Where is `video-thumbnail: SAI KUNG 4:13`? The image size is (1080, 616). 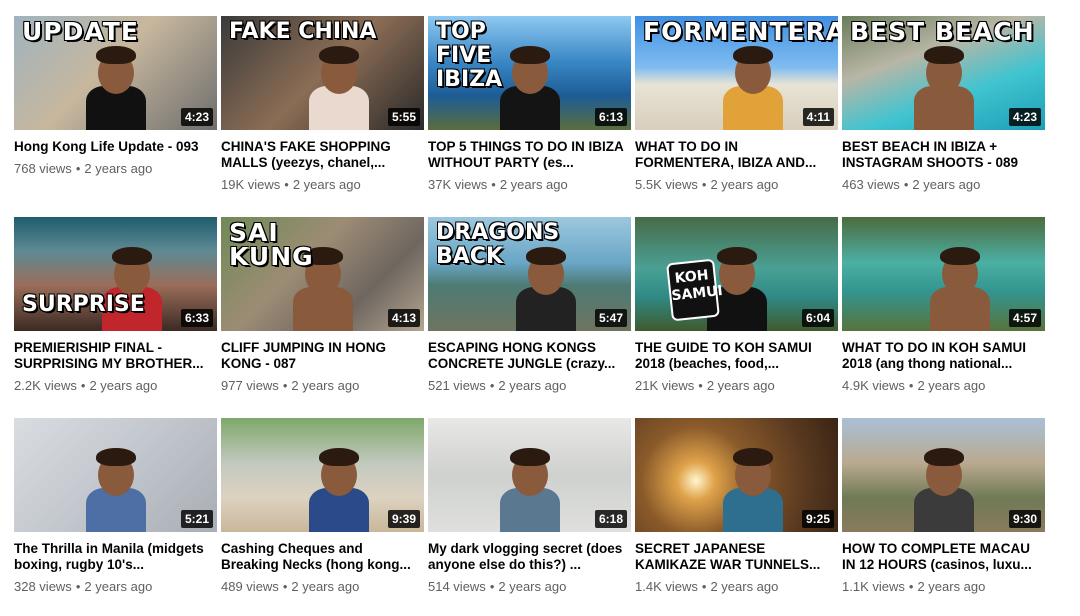
video-thumbnail: SAI KUNG 4:13 is located at coordinates (322, 274).